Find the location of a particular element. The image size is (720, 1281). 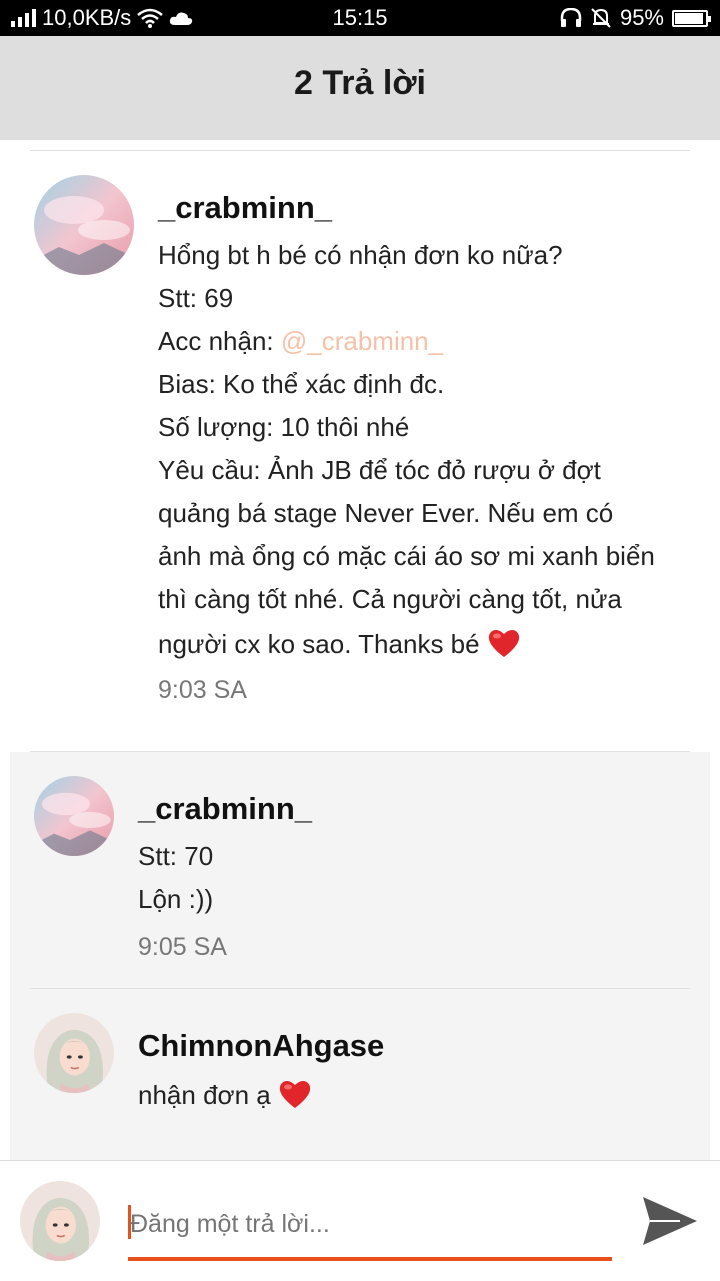

input-underline is located at coordinates (370, 1259).